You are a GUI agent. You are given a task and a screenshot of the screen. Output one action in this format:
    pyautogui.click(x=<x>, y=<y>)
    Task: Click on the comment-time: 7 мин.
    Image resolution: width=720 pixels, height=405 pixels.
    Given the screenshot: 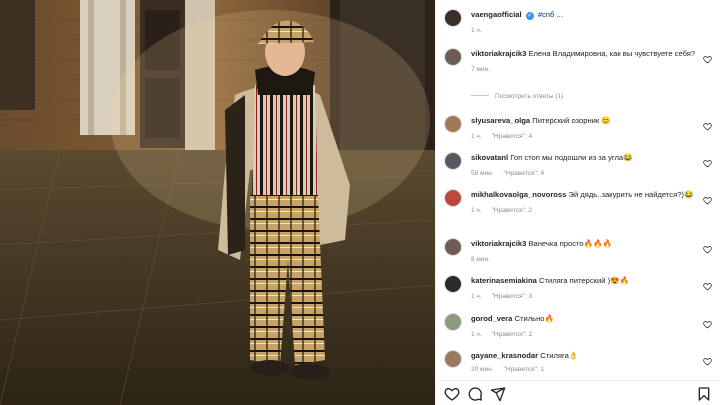 What is the action you would take?
    pyautogui.click(x=480, y=69)
    